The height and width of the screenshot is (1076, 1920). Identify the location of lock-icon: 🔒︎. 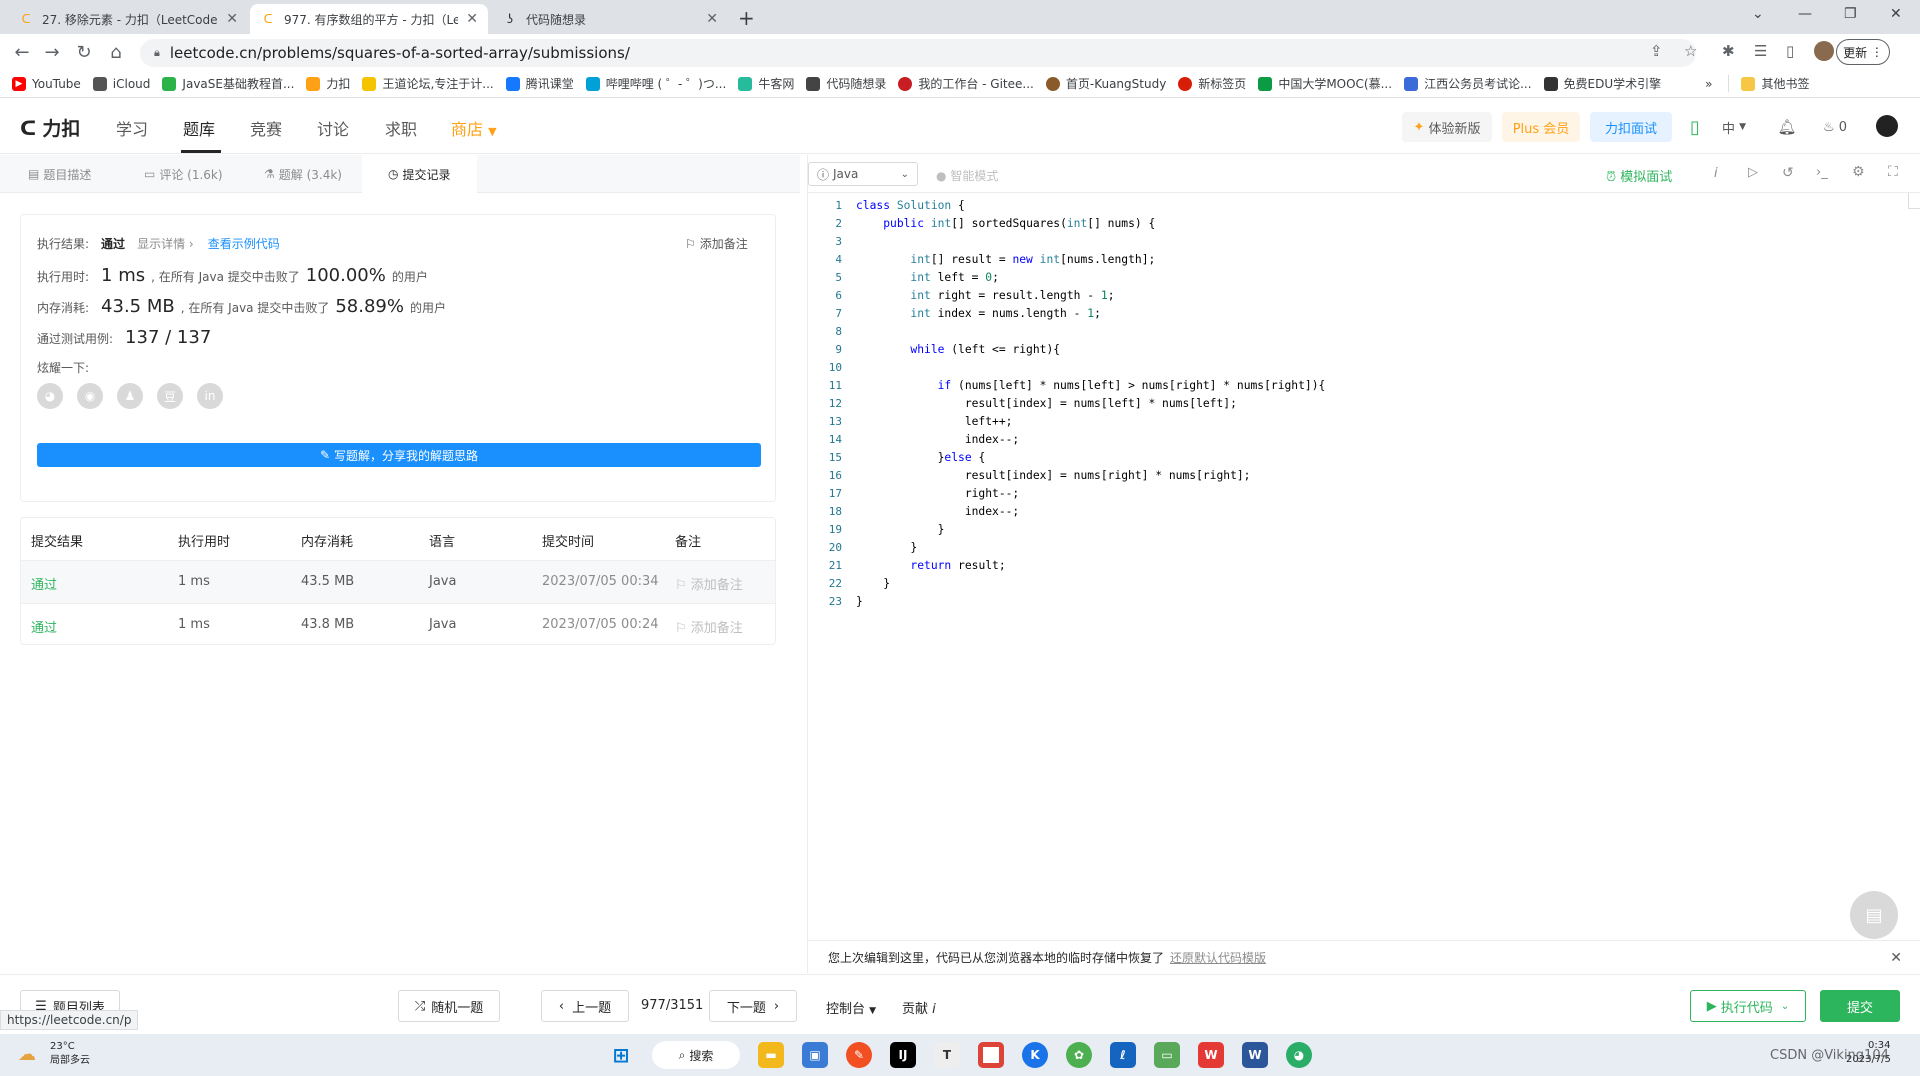
(157, 53).